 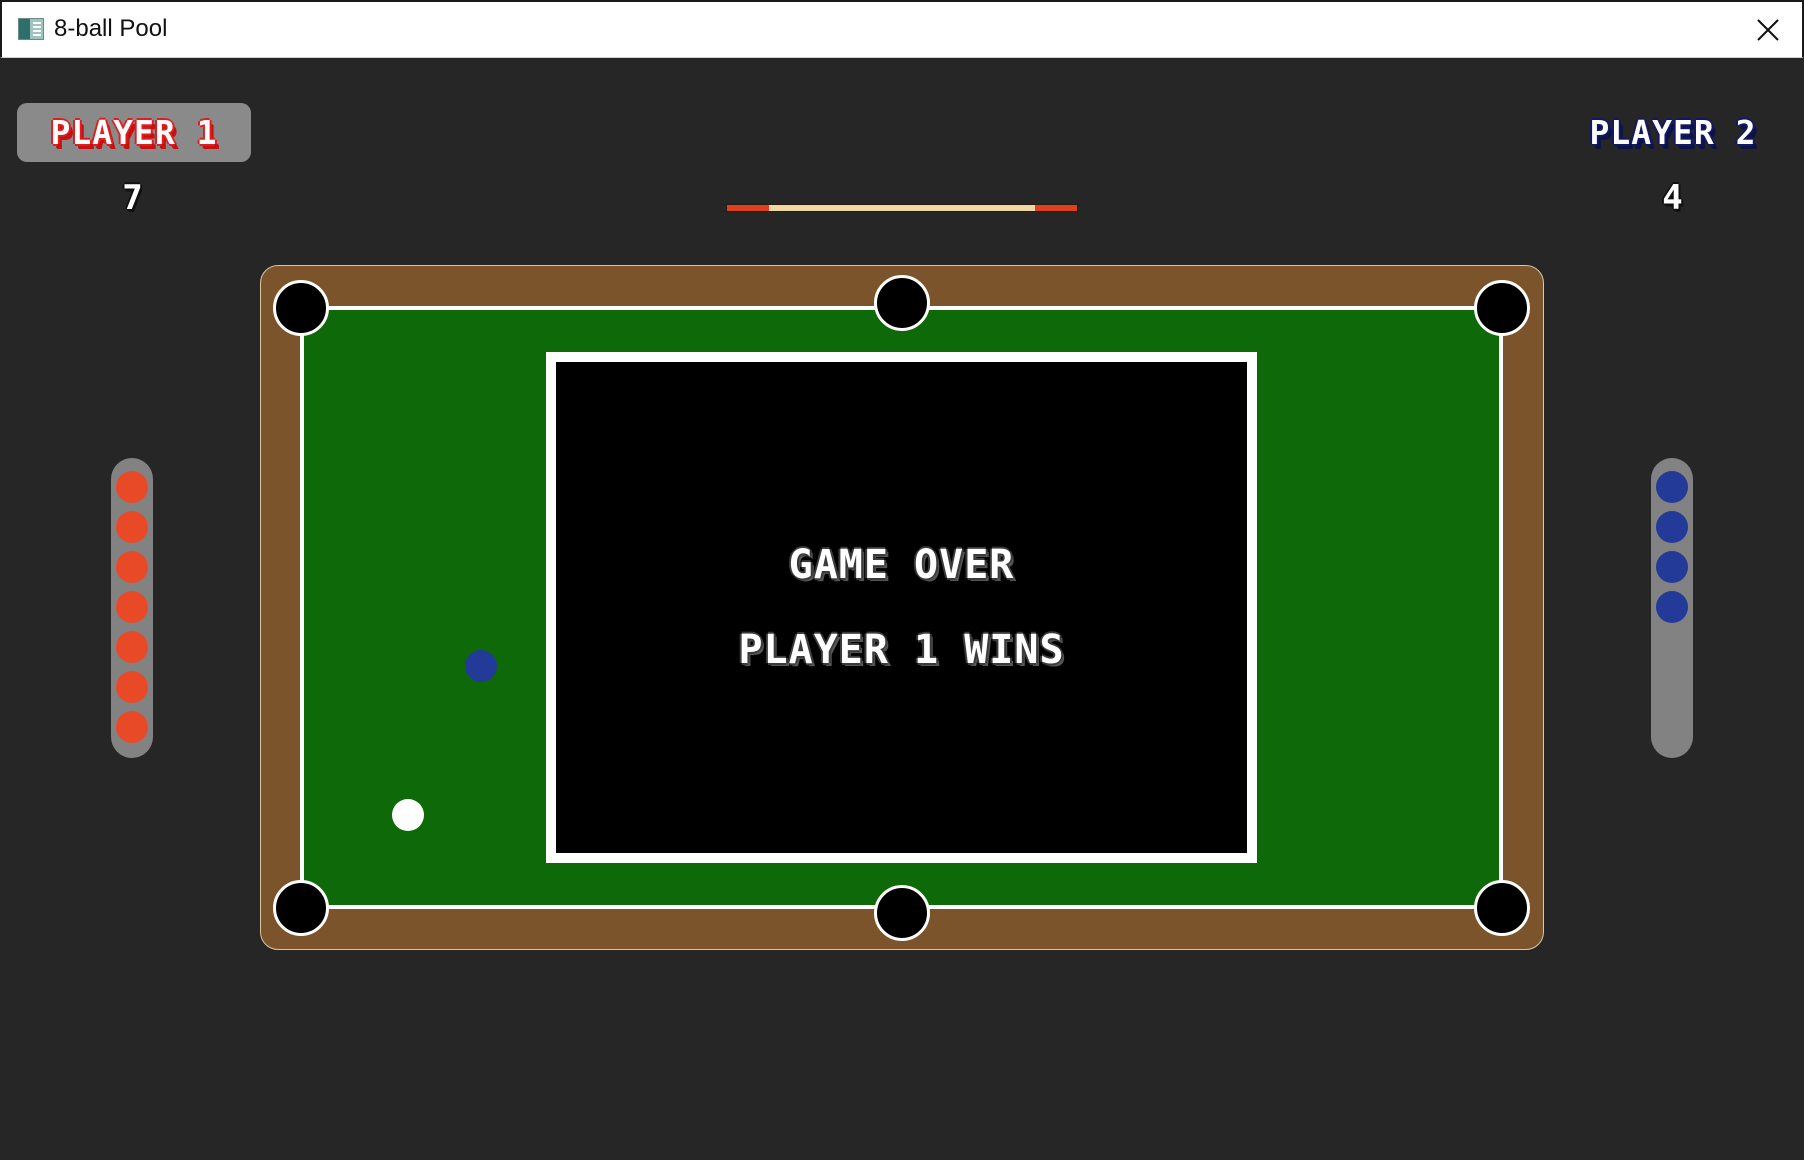 What do you see at coordinates (134, 132) in the screenshot?
I see `player1-name: PLAYER 1` at bounding box center [134, 132].